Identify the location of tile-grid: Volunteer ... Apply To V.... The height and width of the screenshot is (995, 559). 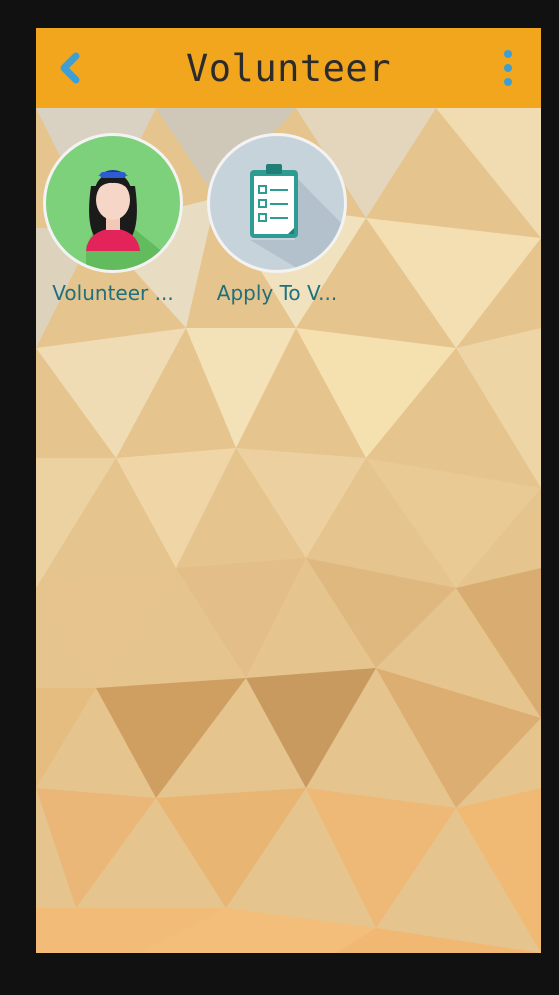
(195, 219).